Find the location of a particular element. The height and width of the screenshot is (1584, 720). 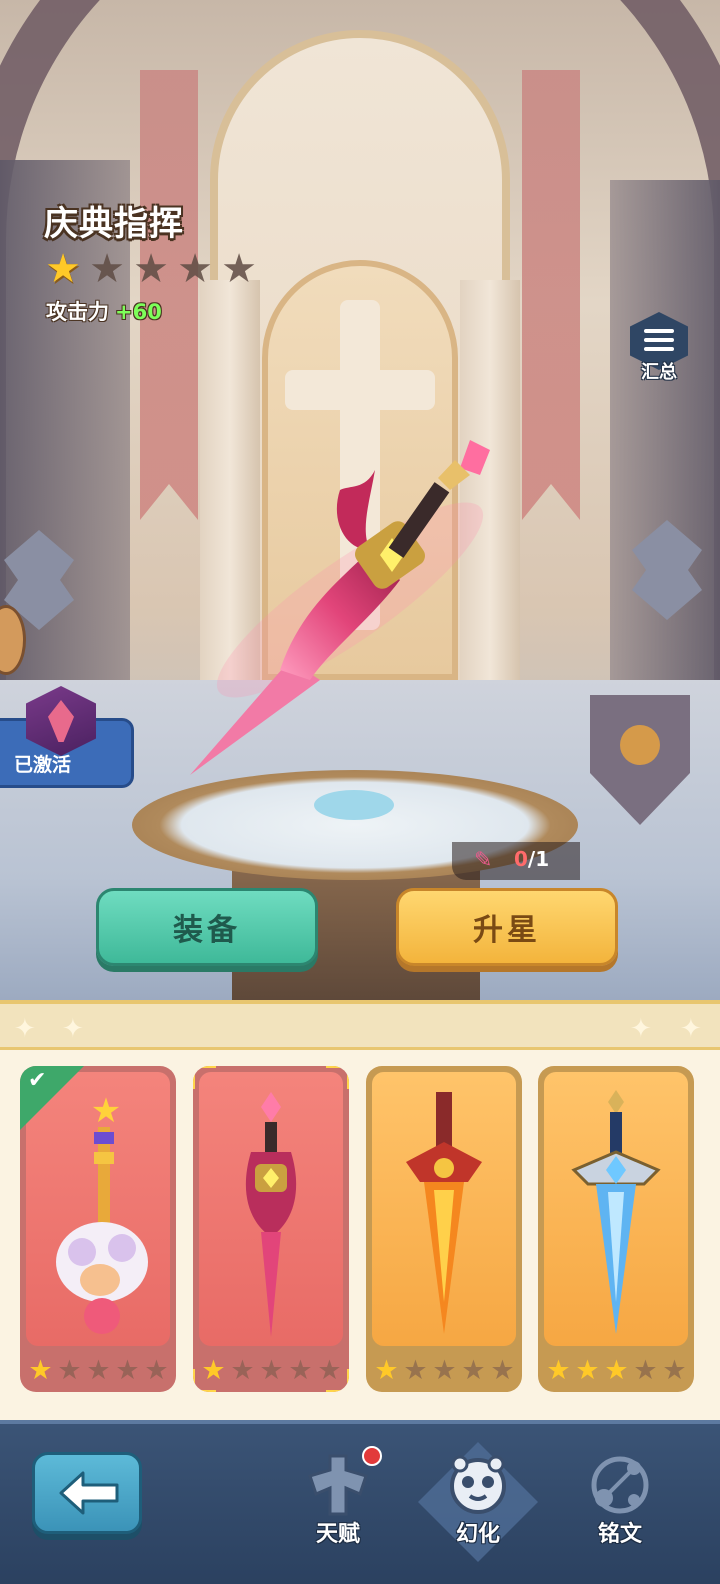

weapon-card-sheep-scepter: ★ ✔ ★ ★ ★ ★ ★ is located at coordinates (98, 1229).